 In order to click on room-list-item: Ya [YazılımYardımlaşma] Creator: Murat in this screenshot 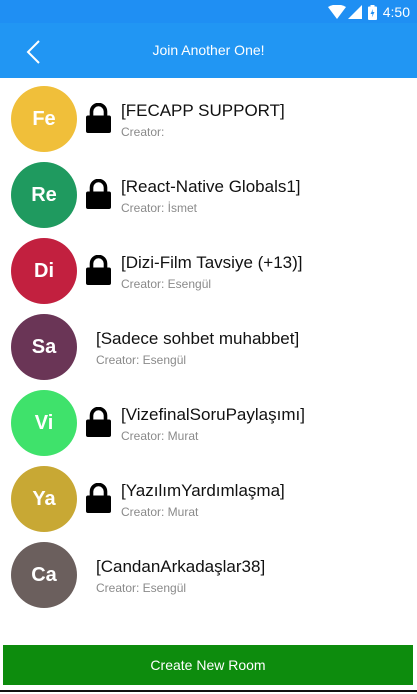, I will do `click(208, 499)`.